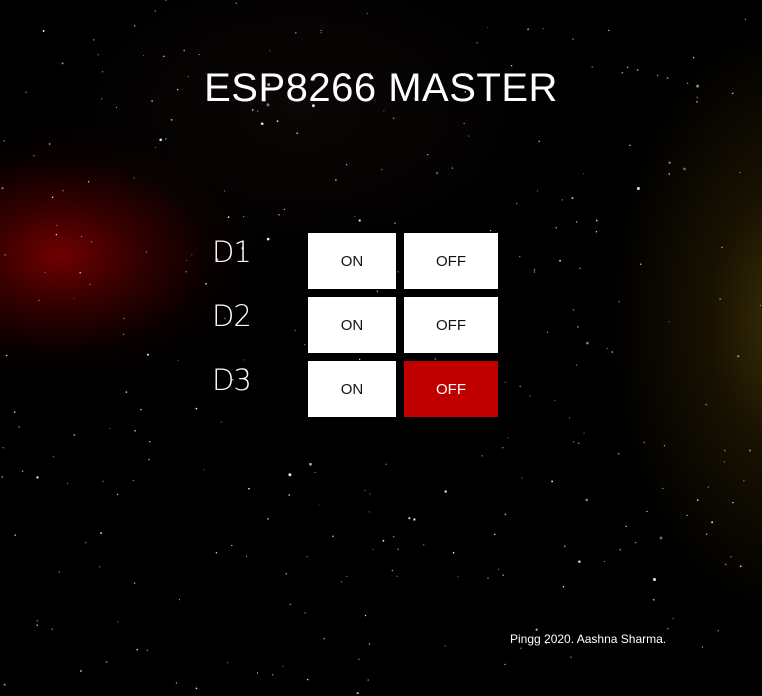 The height and width of the screenshot is (696, 762). Describe the element at coordinates (381, 88) in the screenshot. I see `page-title: ESP8266 MASTER` at that location.